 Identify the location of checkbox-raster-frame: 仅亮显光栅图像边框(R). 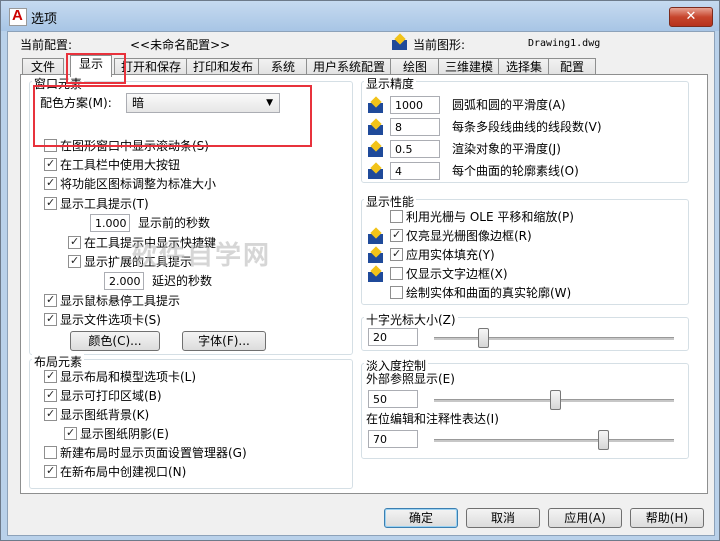
(461, 235).